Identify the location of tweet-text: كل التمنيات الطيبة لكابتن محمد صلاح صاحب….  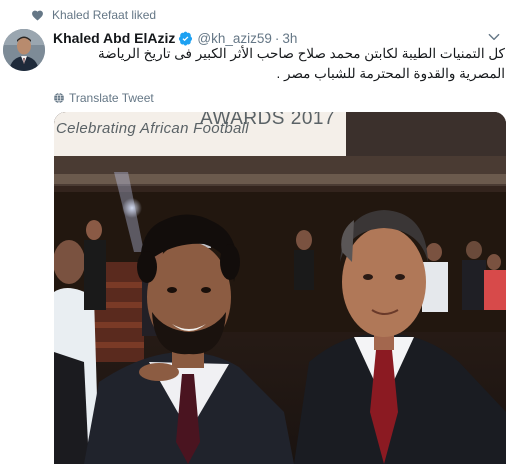
(301, 63).